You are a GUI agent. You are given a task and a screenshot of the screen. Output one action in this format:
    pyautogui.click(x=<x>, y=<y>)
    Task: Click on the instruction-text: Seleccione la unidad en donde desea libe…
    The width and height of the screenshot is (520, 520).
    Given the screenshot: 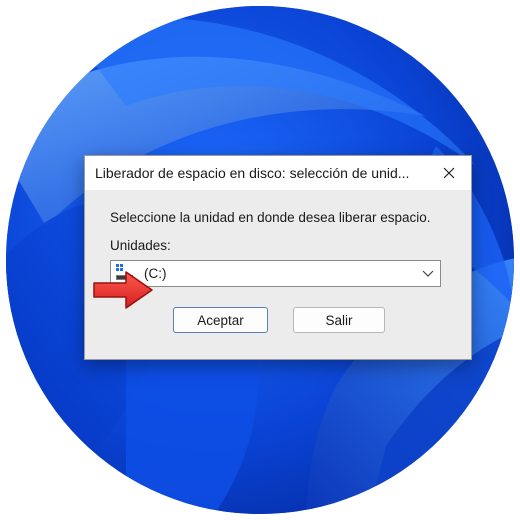 What is the action you would take?
    pyautogui.click(x=270, y=217)
    